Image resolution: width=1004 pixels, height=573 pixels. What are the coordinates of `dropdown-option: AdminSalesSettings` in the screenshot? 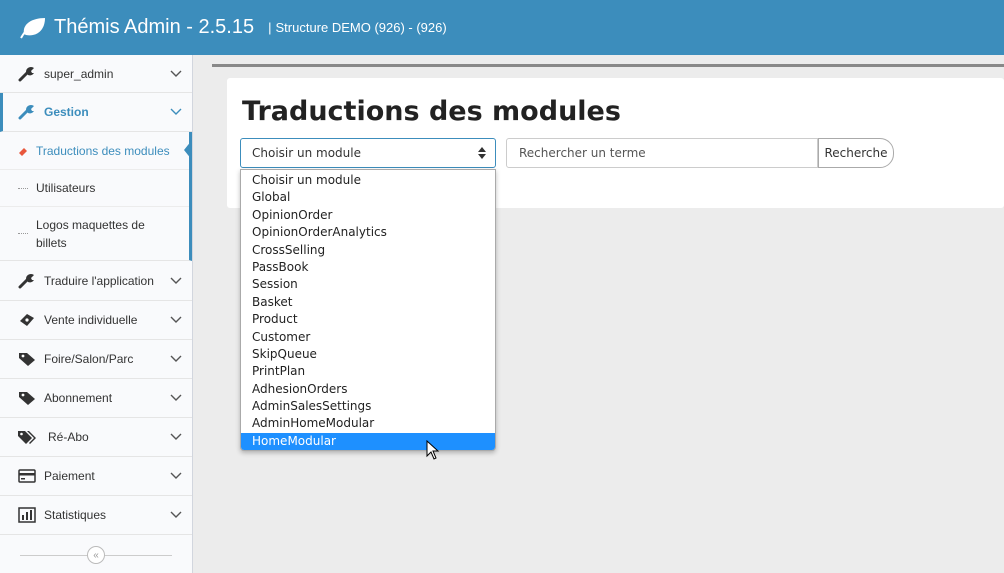 It's located at (368, 406).